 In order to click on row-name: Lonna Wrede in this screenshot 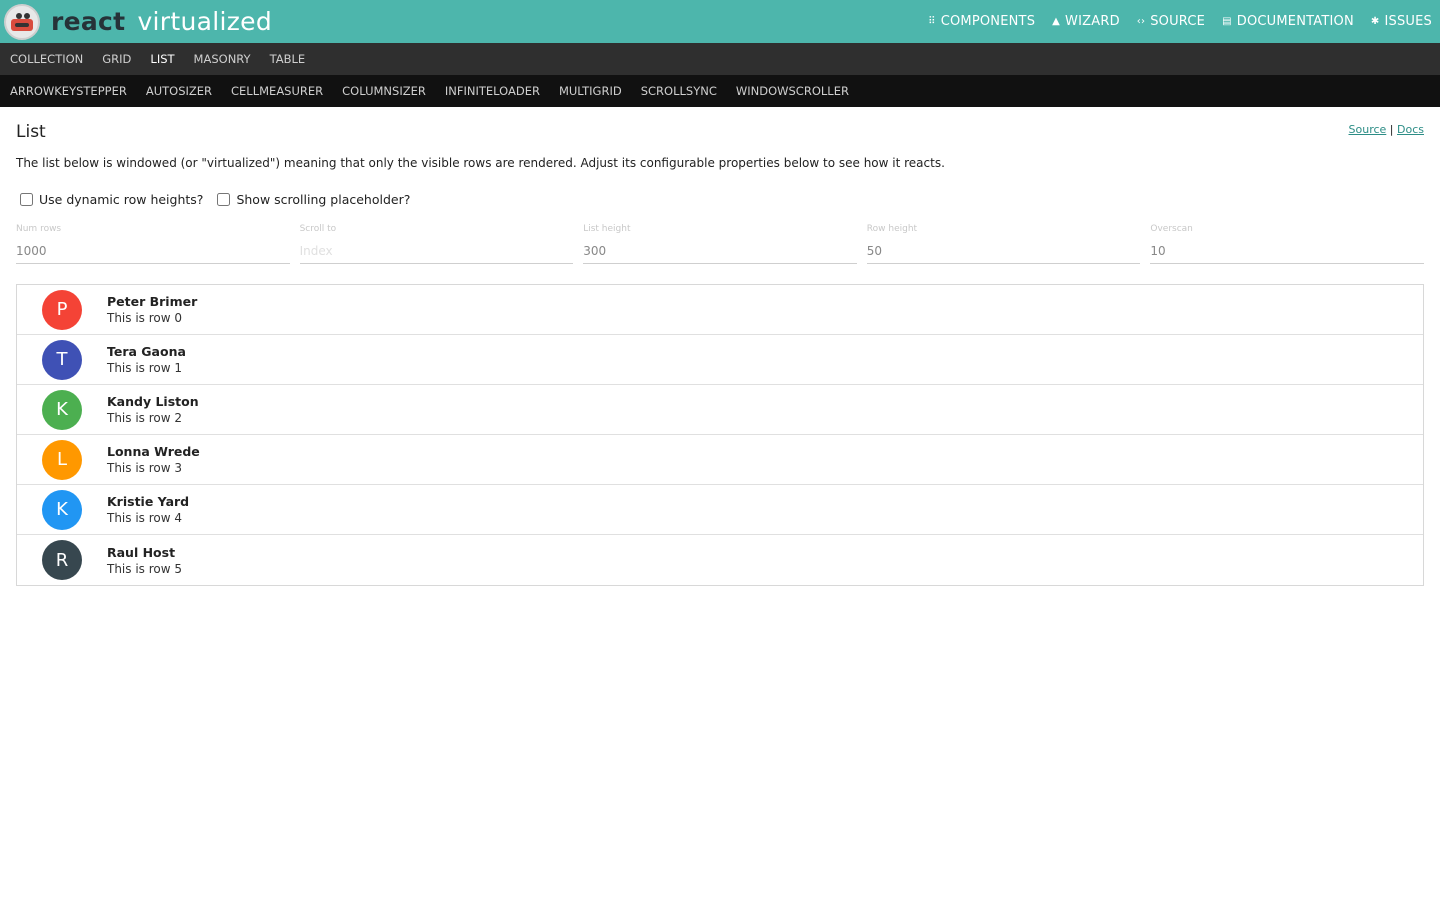, I will do `click(153, 451)`.